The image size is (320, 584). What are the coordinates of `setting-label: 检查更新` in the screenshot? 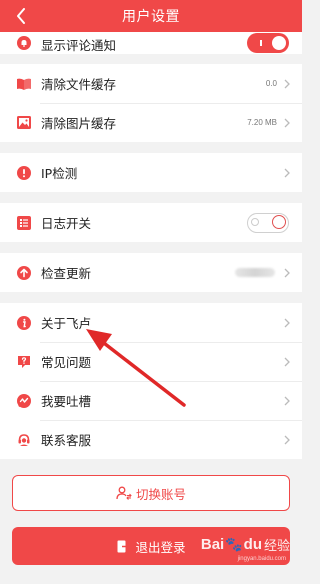 It's located at (66, 273).